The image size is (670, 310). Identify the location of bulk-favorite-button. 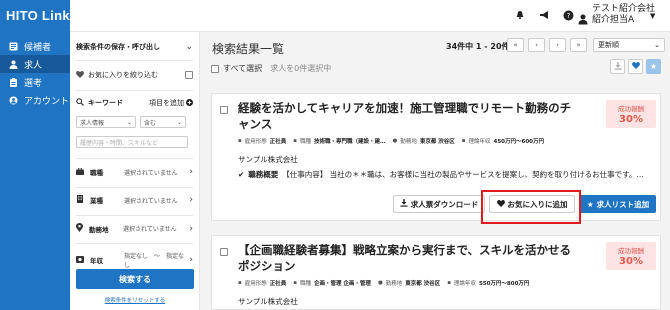
(635, 66).